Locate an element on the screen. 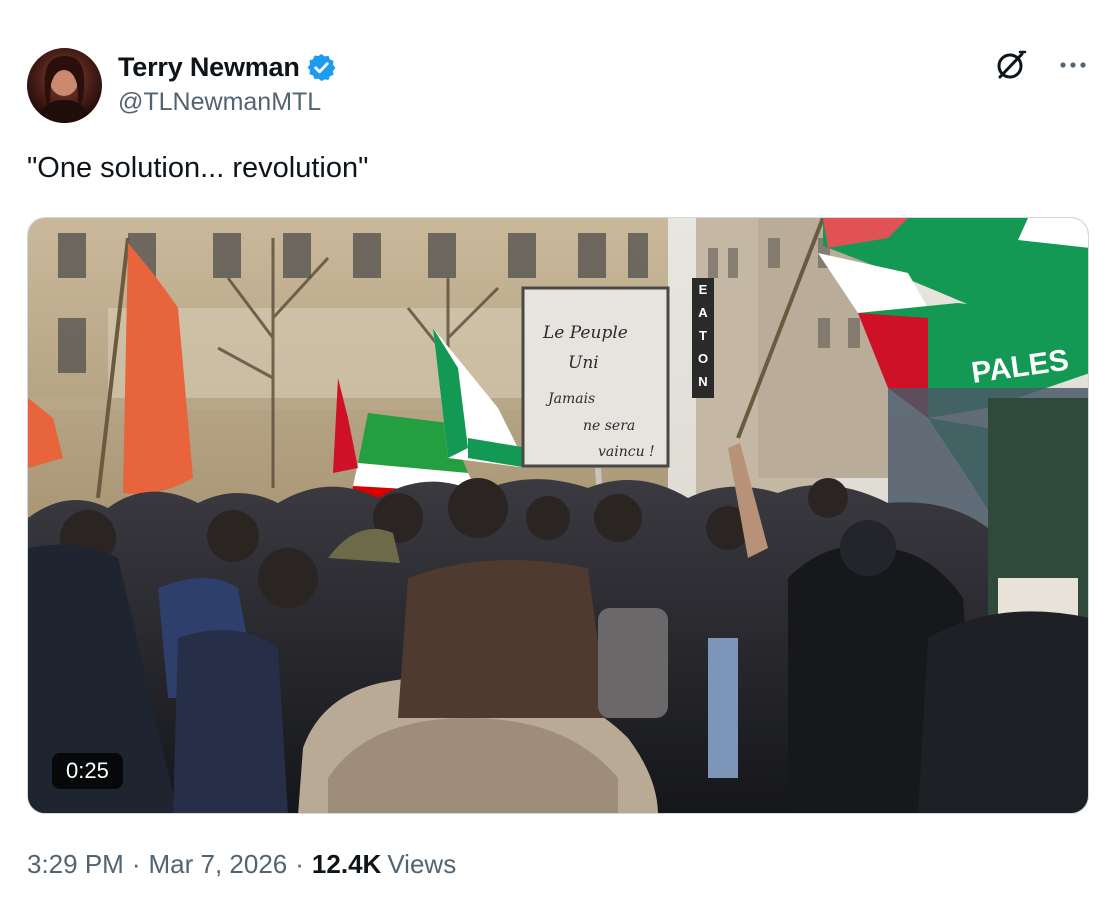 The image size is (1116, 908). tweet-time: 3:29 PM is located at coordinates (75, 864).